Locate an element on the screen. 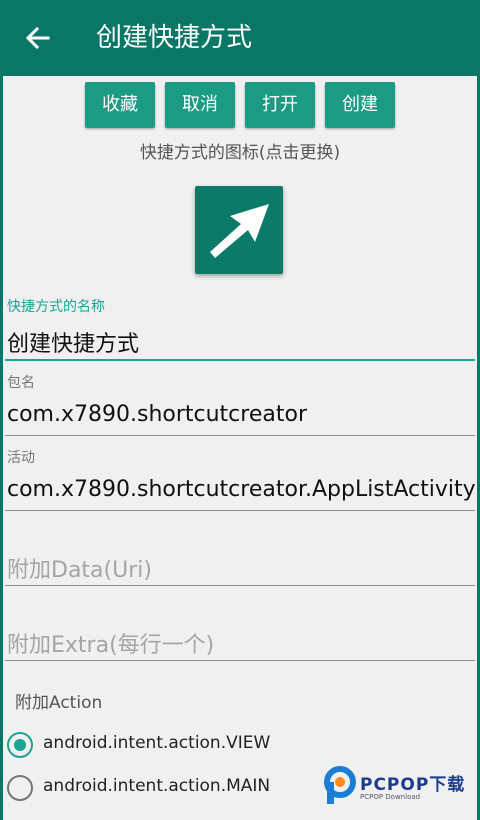 Image resolution: width=480 pixels, height=820 pixels. package-name-field: 包名 com.x7890.shortcutcreator is located at coordinates (240, 404).